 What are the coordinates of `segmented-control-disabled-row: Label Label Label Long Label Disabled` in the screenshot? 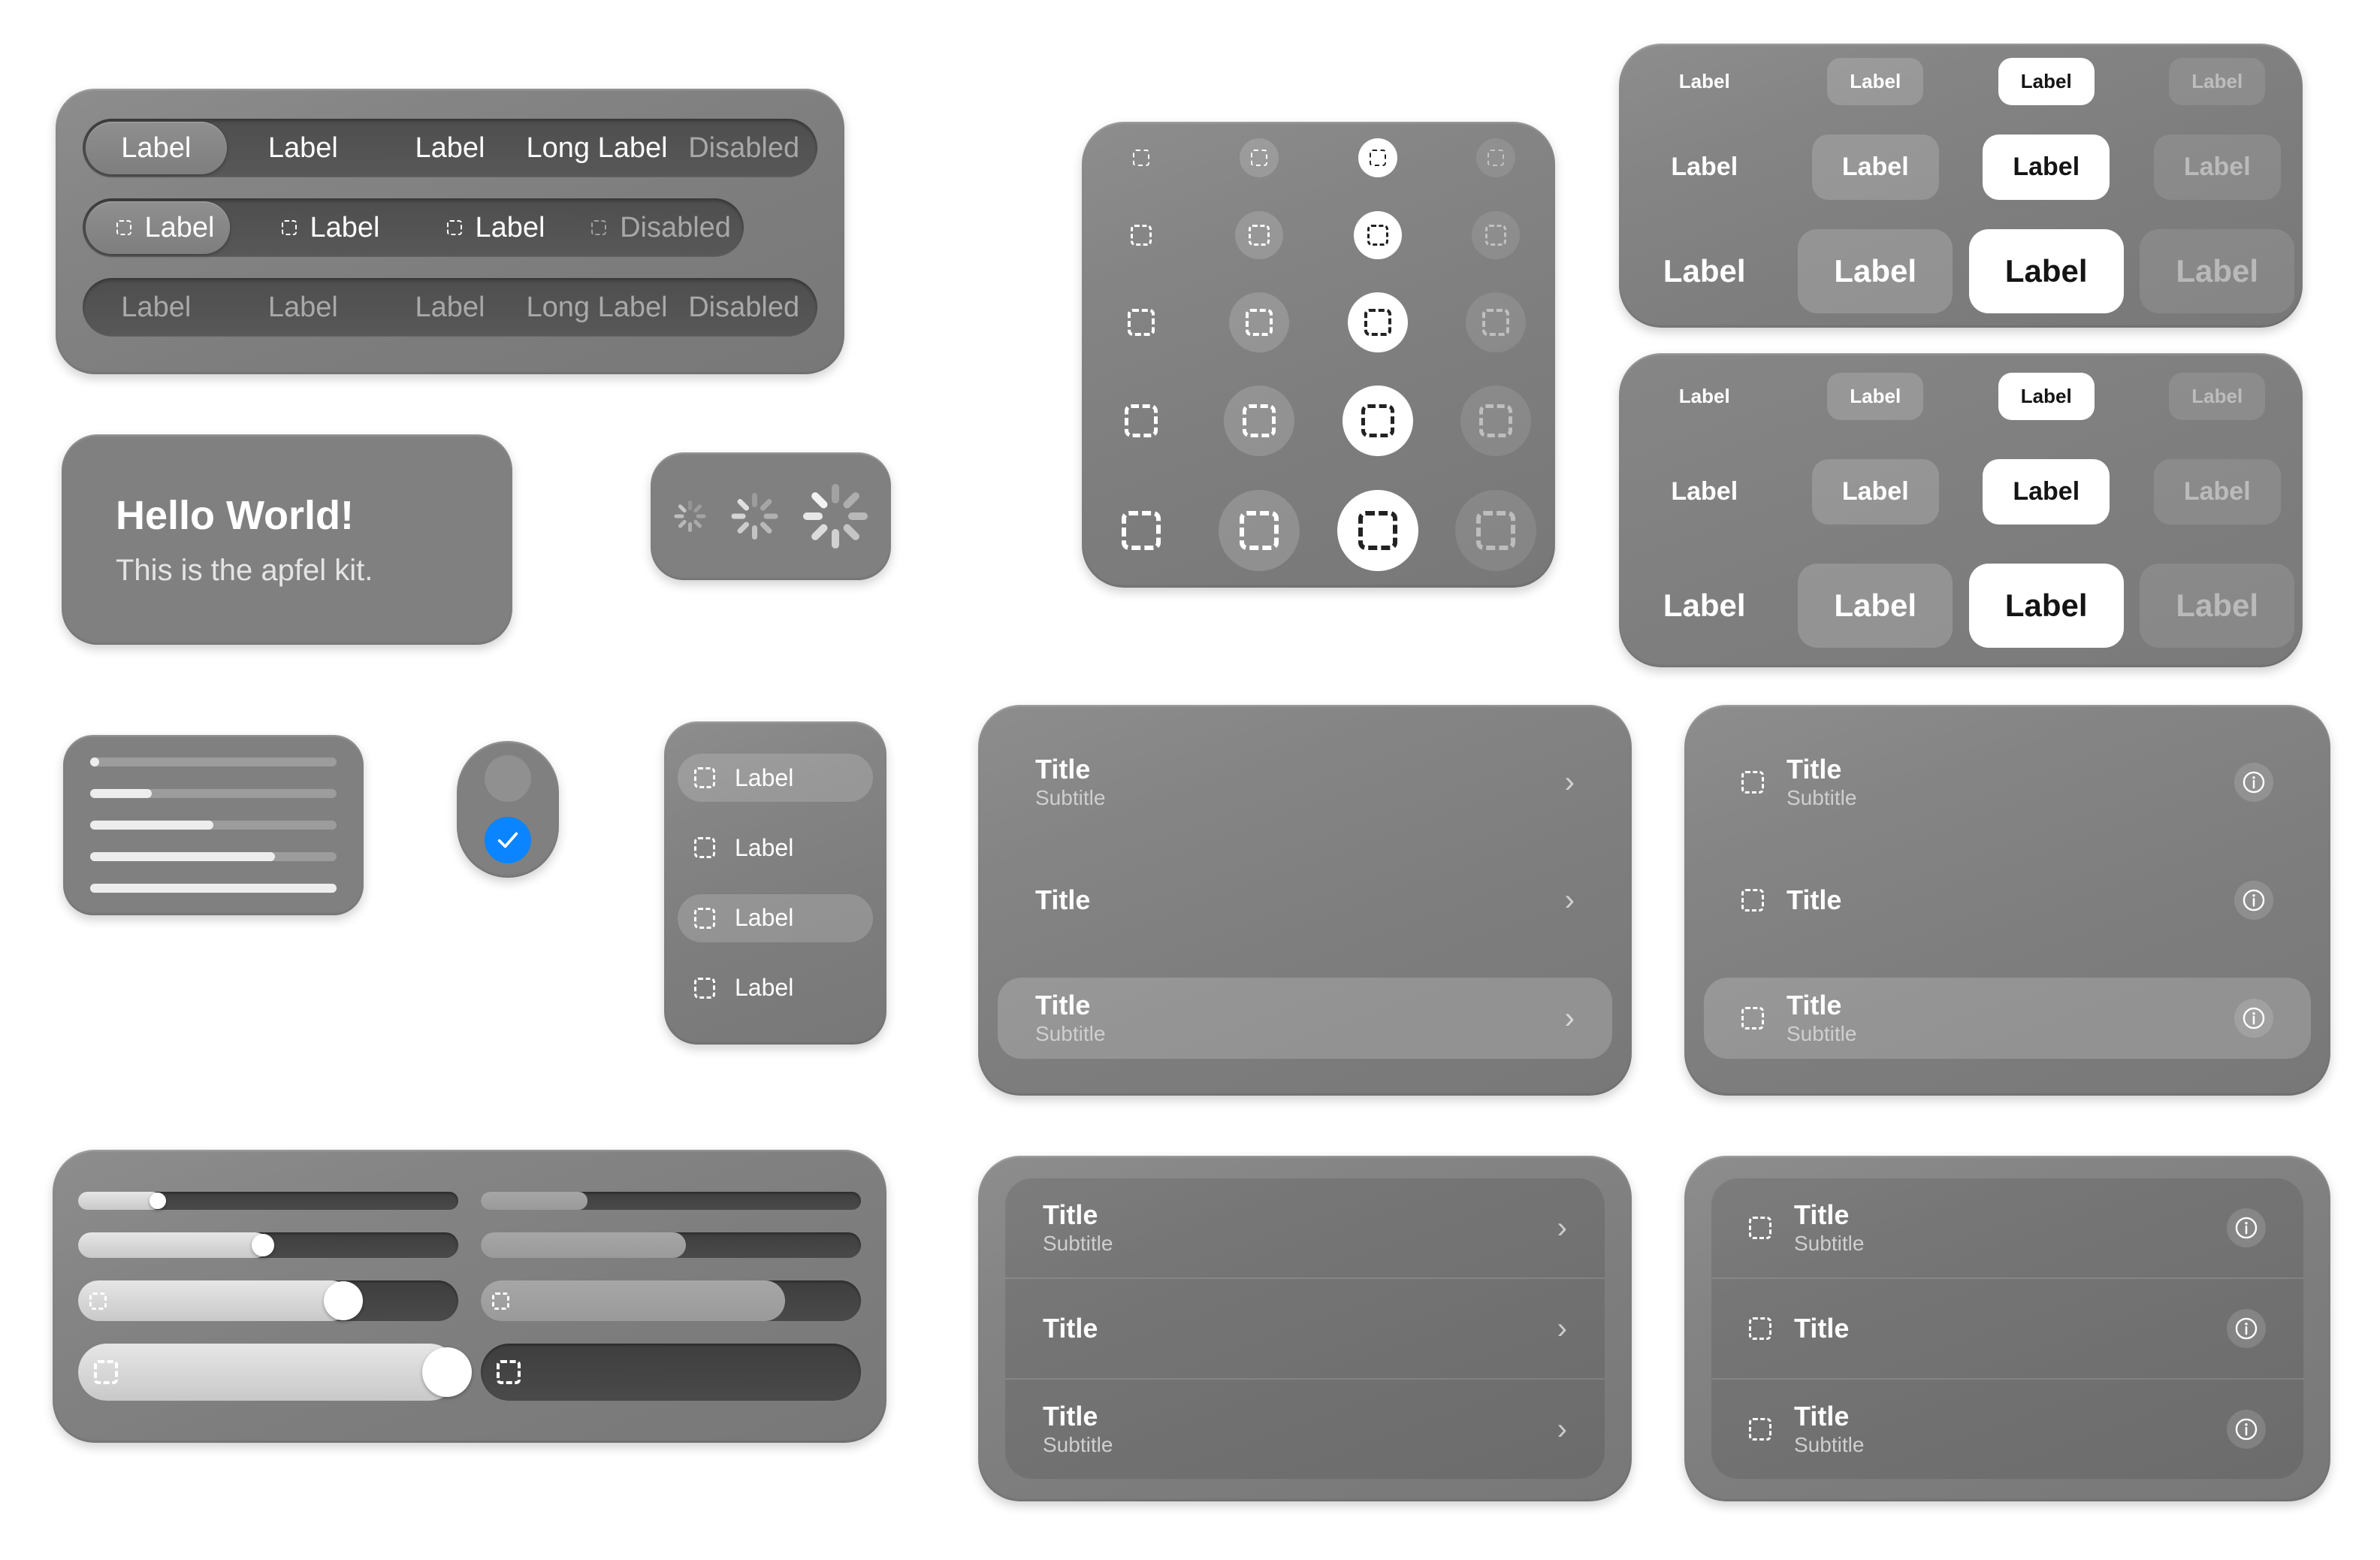 It's located at (450, 307).